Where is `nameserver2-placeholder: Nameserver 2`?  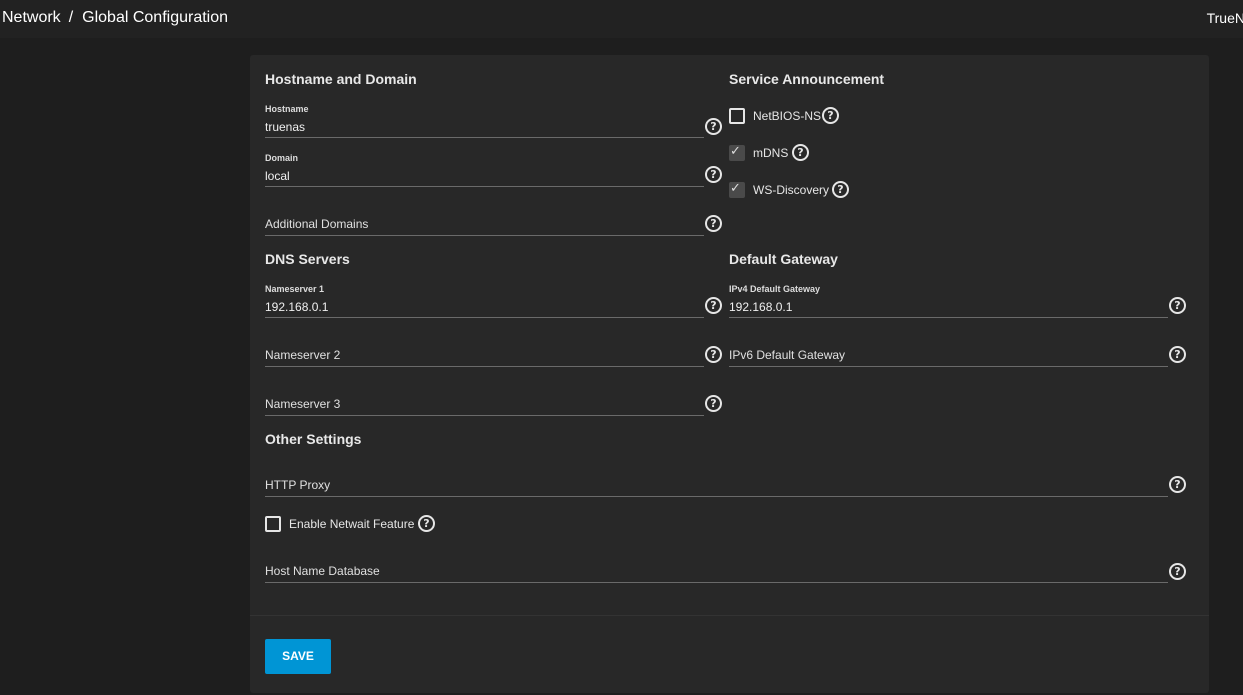
nameserver2-placeholder: Nameserver 2 is located at coordinates (303, 355).